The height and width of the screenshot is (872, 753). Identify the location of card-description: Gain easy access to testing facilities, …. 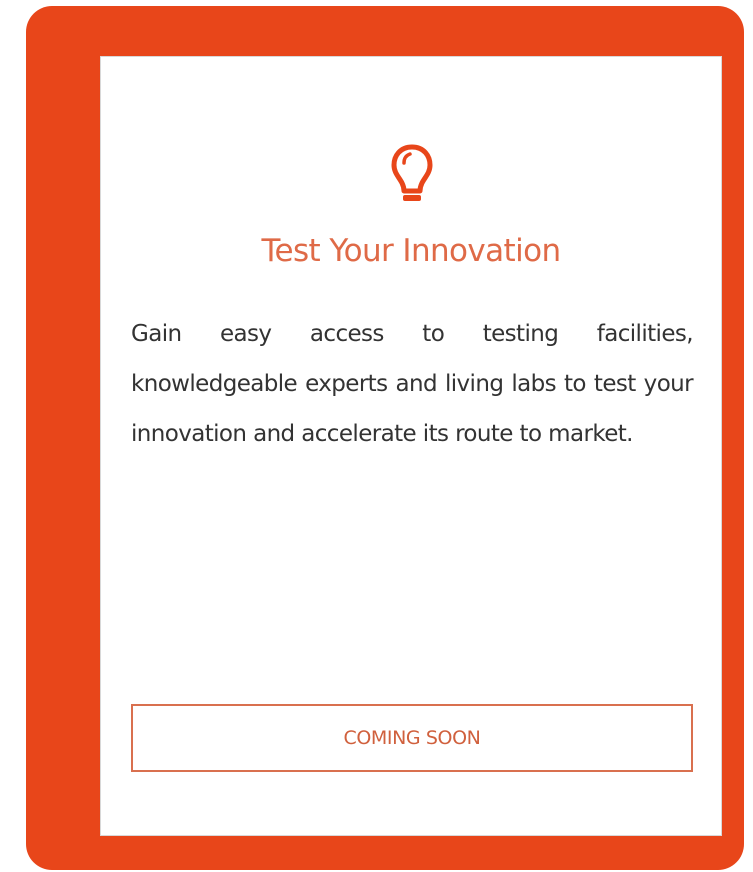
(412, 384).